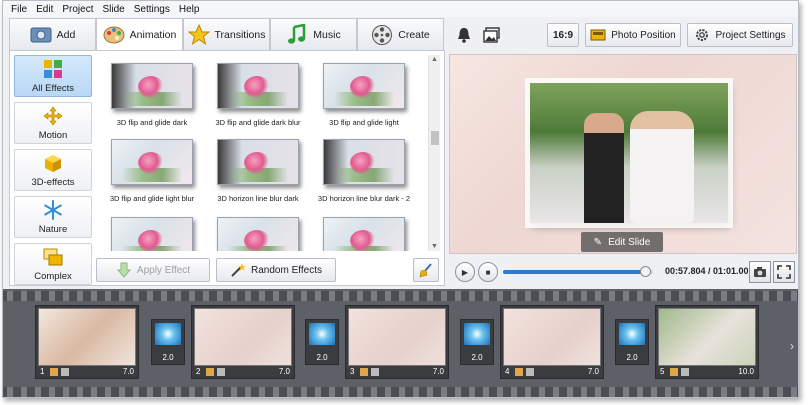 The height and width of the screenshot is (405, 808). What do you see at coordinates (707, 342) in the screenshot?
I see `timeline-slide: 5 10.0` at bounding box center [707, 342].